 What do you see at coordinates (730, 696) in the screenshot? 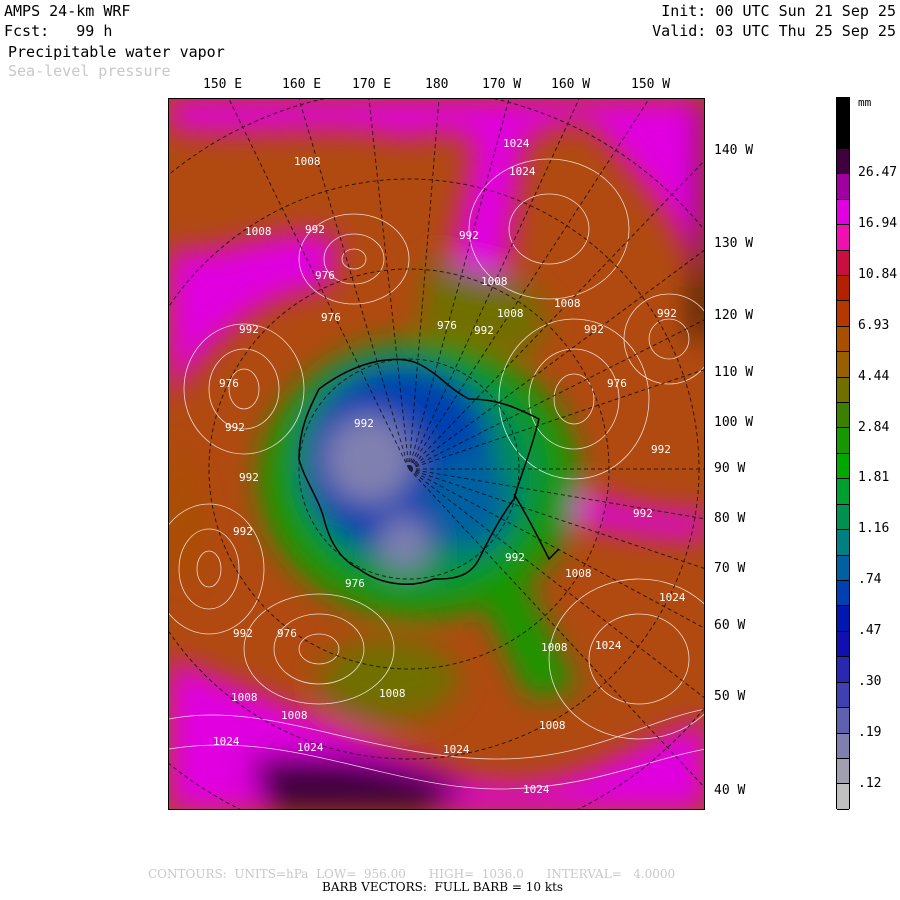
I see `lat-label: 50 W` at bounding box center [730, 696].